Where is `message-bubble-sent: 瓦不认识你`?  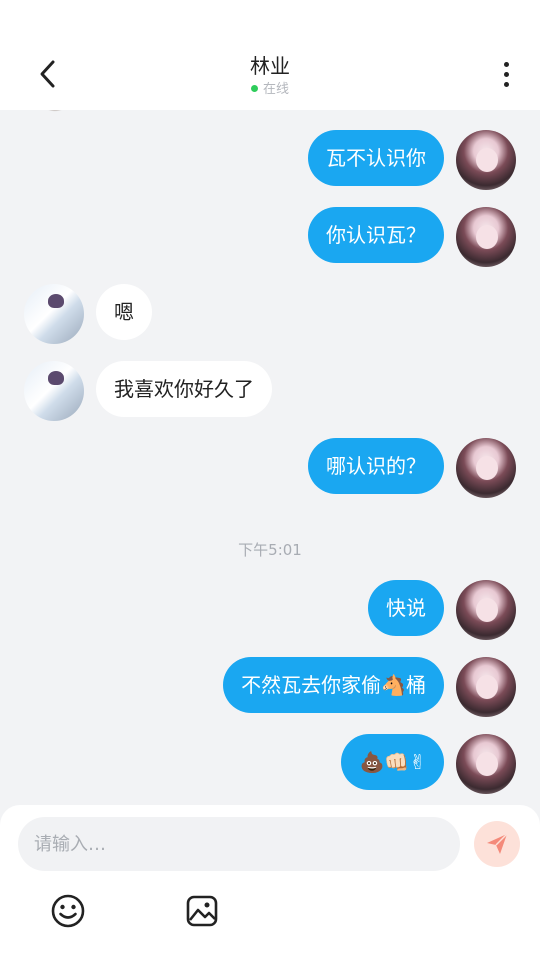
message-bubble-sent: 瓦不认识你 is located at coordinates (376, 158).